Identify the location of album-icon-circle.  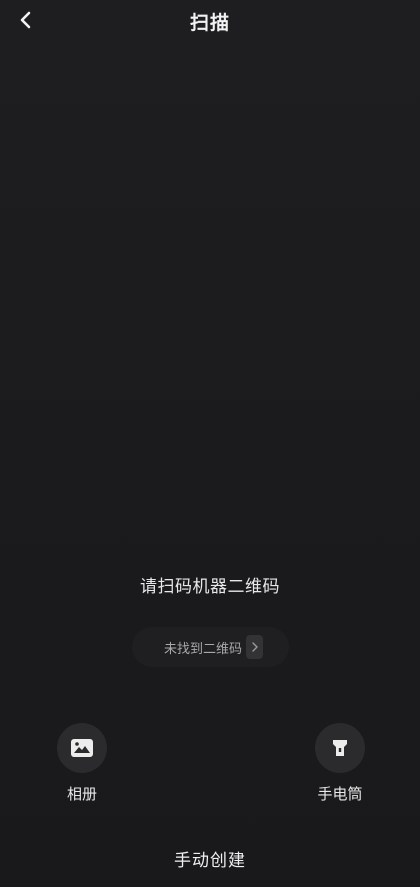
(82, 748).